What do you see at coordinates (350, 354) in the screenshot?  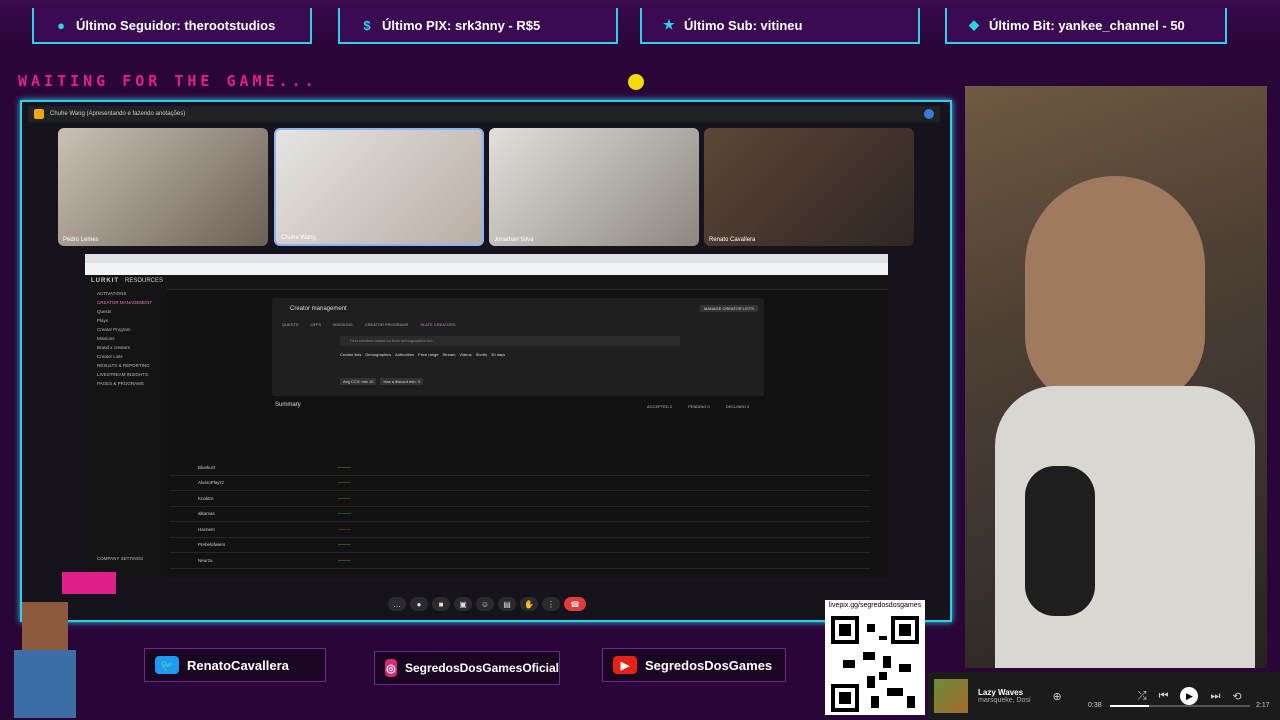 I see `filter-chip: Creator lists` at bounding box center [350, 354].